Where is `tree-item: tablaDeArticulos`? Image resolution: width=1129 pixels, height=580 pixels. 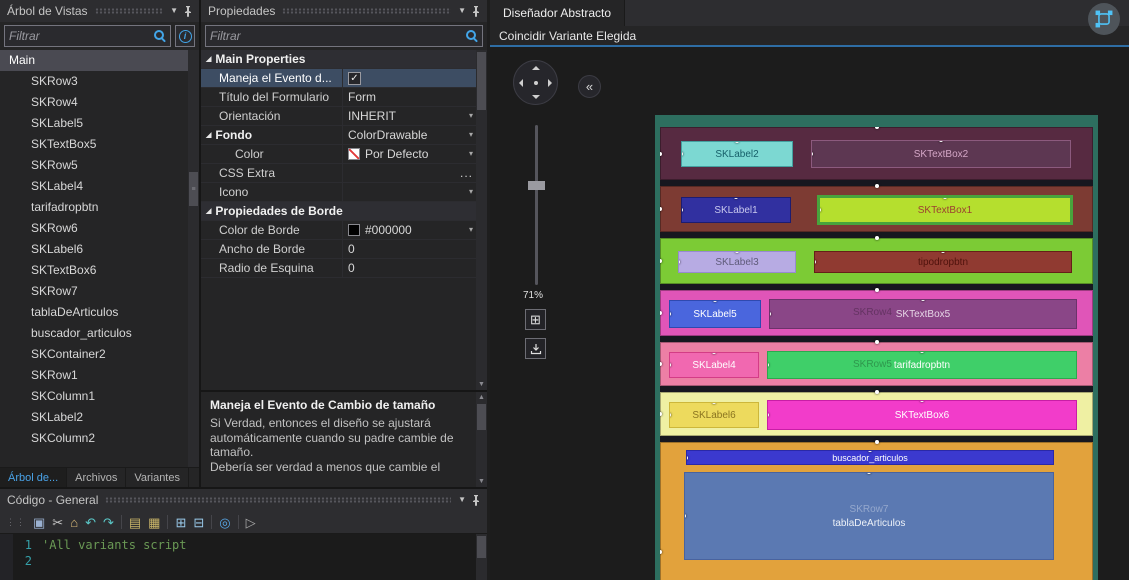 tree-item: tablaDeArticulos is located at coordinates (99, 312).